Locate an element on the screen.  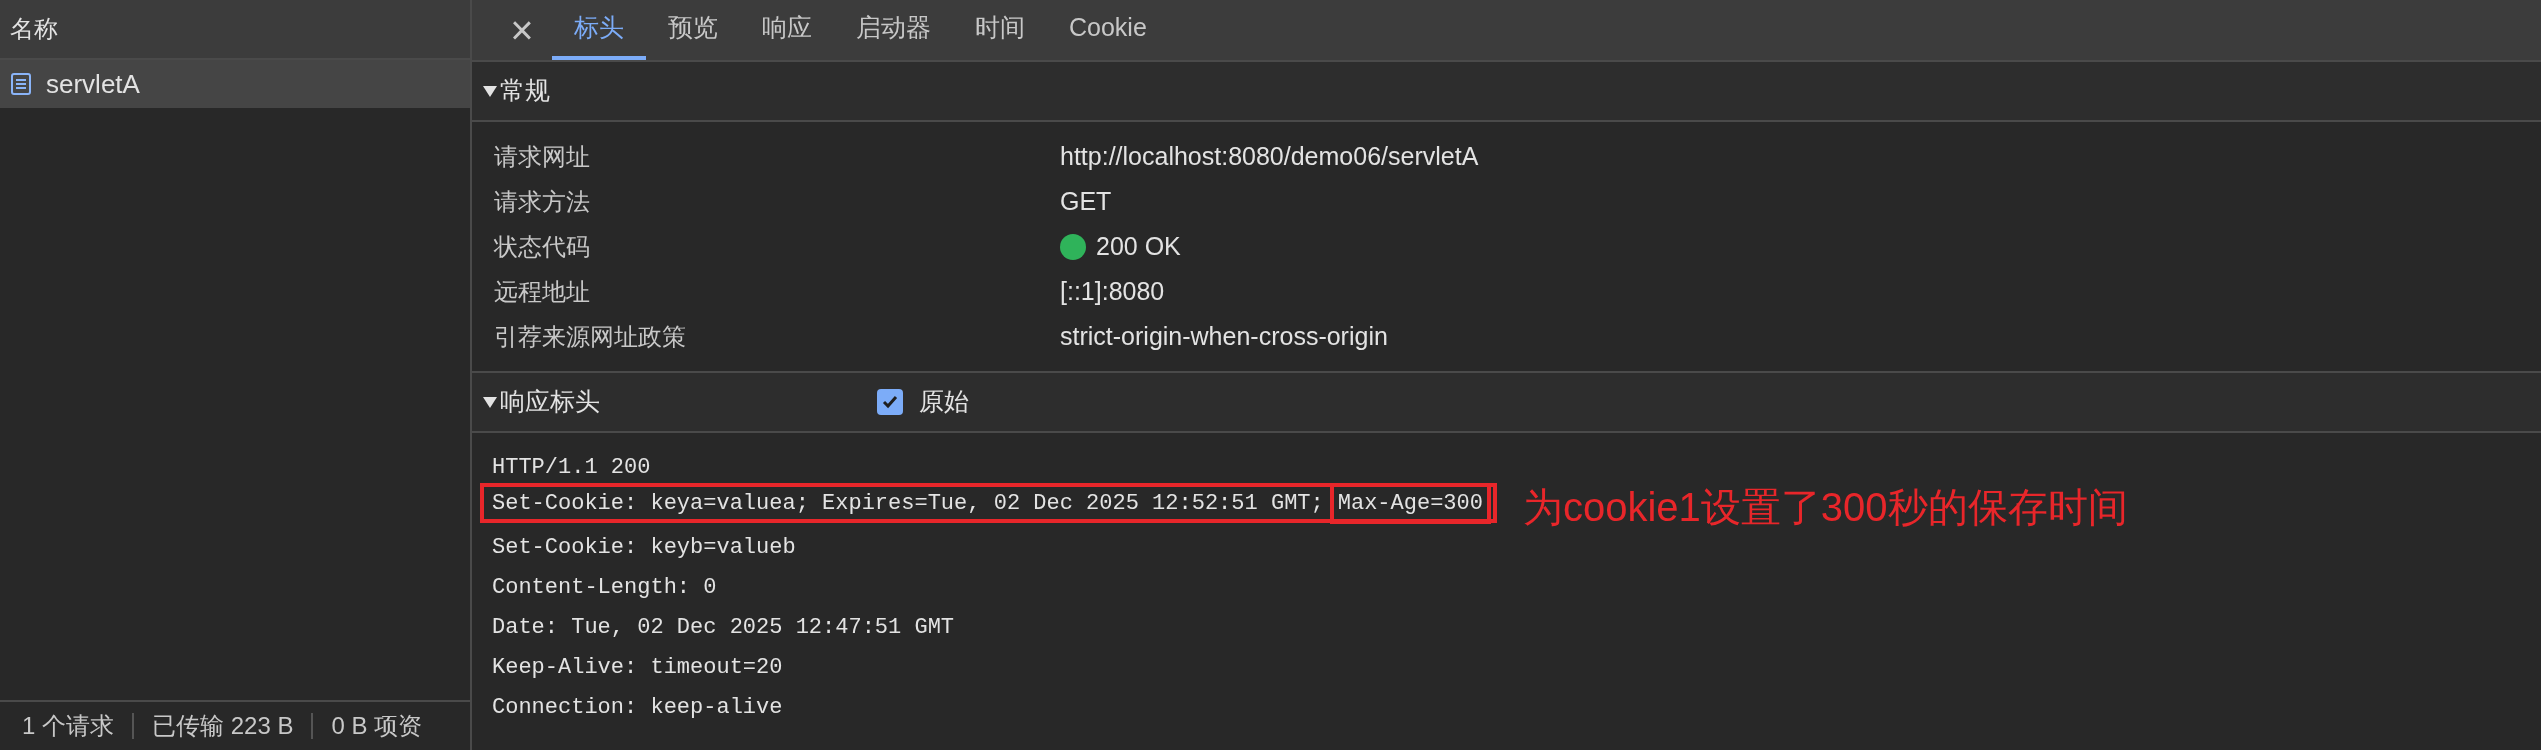
field-value: GET is located at coordinates (1086, 201).